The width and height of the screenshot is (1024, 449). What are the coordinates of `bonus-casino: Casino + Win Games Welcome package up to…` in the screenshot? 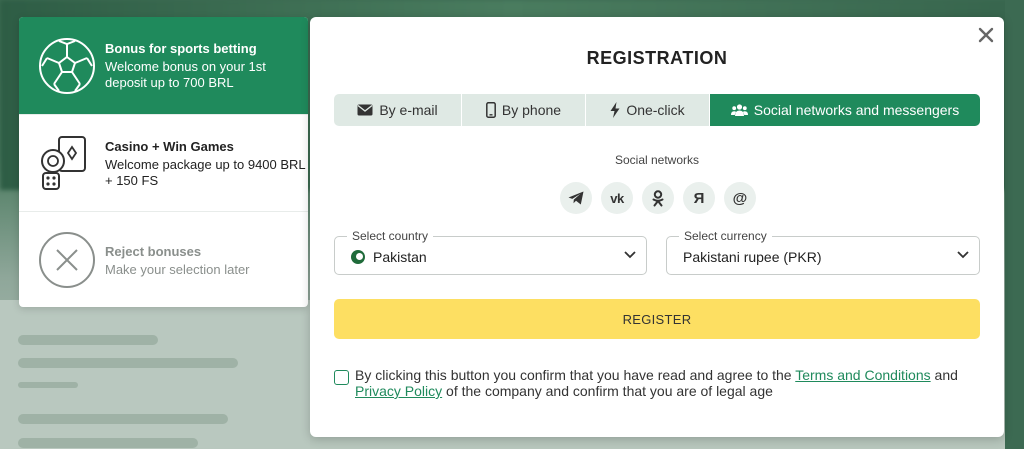 It's located at (163, 162).